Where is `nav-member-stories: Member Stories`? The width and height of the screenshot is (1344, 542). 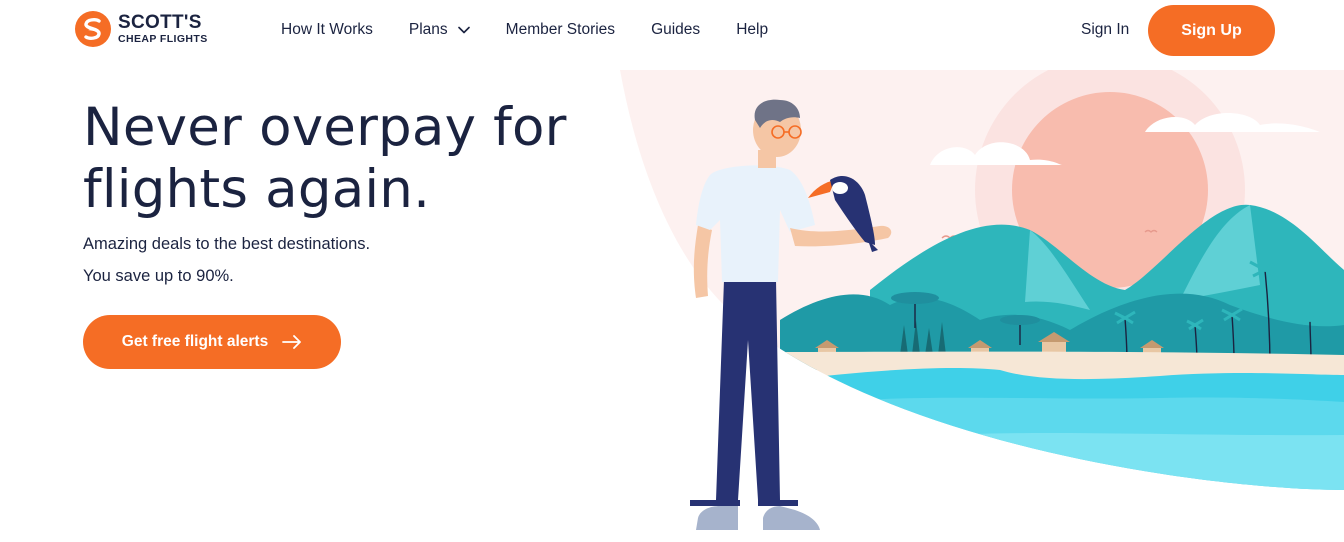
nav-member-stories: Member Stories is located at coordinates (560, 30).